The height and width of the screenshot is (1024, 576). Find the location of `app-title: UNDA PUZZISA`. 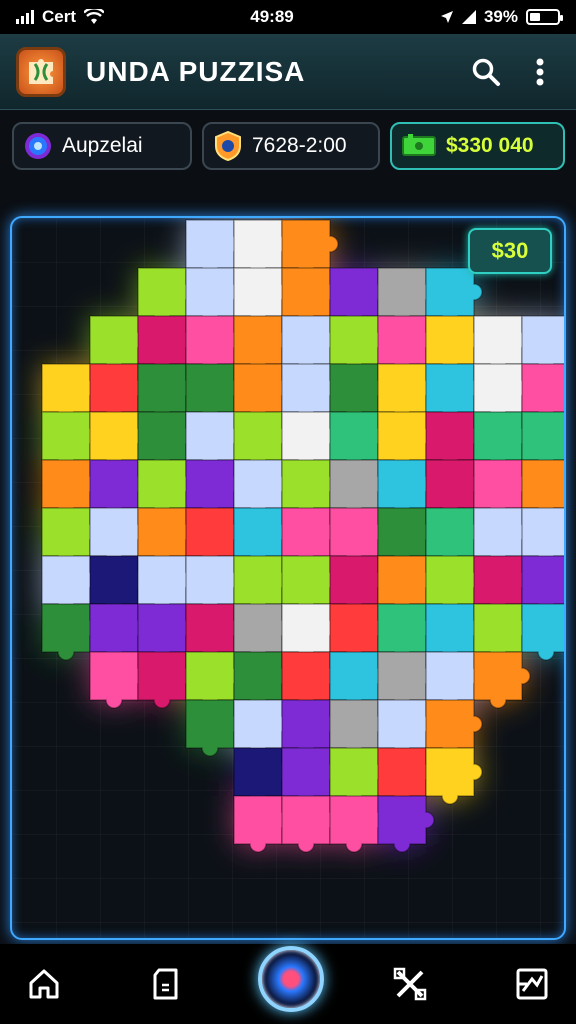

app-title: UNDA PUZZISA is located at coordinates (196, 71).